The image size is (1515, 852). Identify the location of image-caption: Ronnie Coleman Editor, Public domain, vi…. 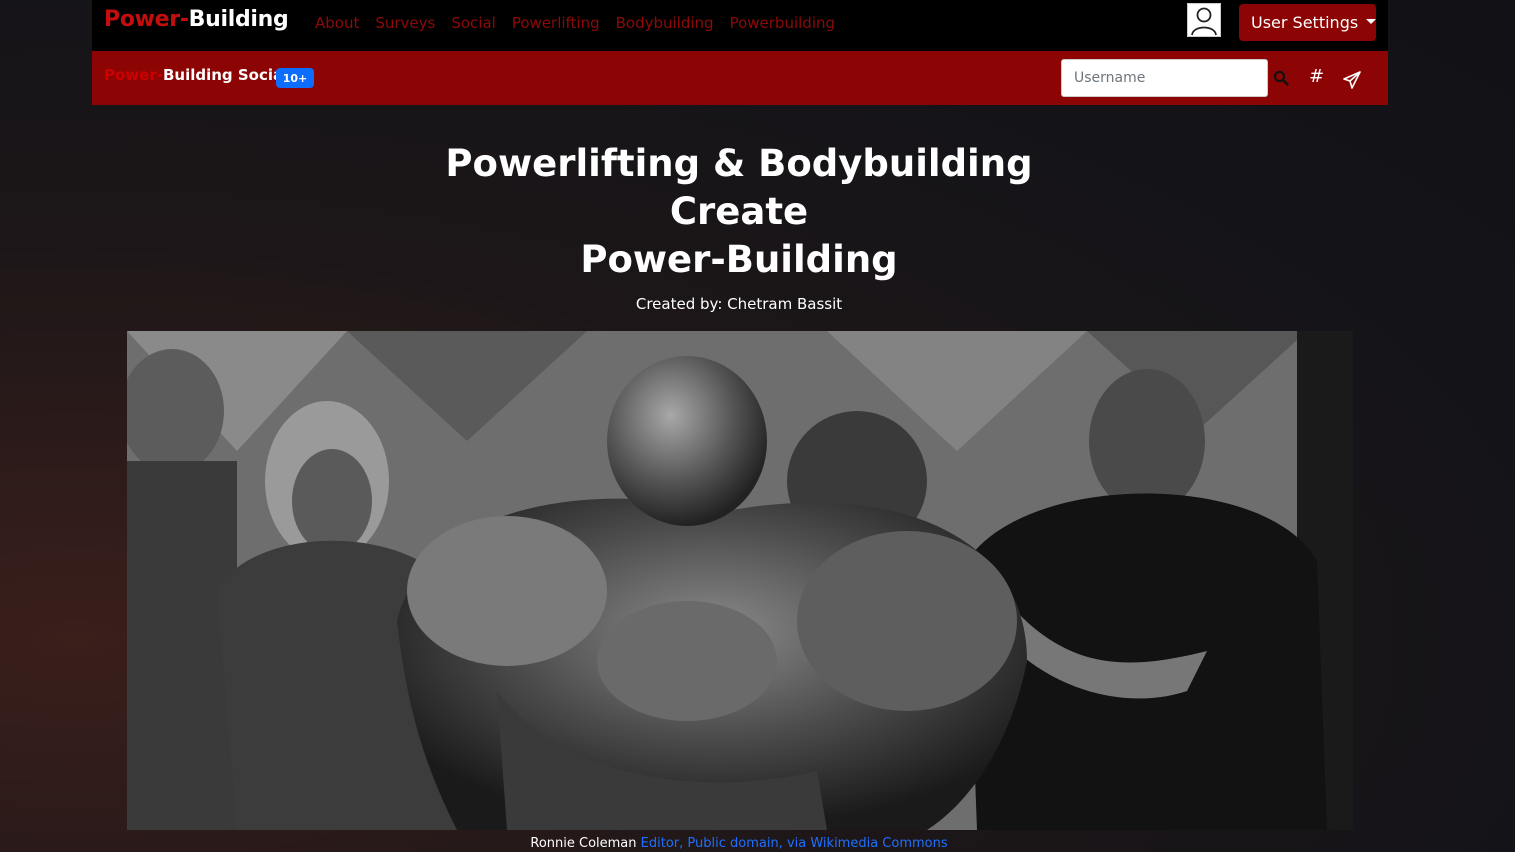
(739, 843).